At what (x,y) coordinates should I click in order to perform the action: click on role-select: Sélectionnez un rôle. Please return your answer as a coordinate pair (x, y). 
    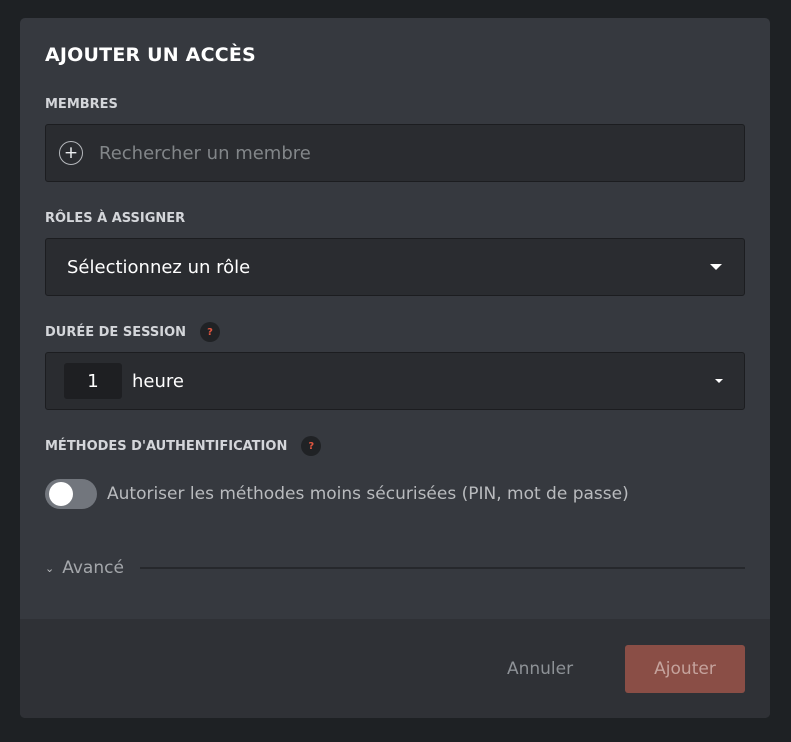
    Looking at the image, I should click on (395, 267).